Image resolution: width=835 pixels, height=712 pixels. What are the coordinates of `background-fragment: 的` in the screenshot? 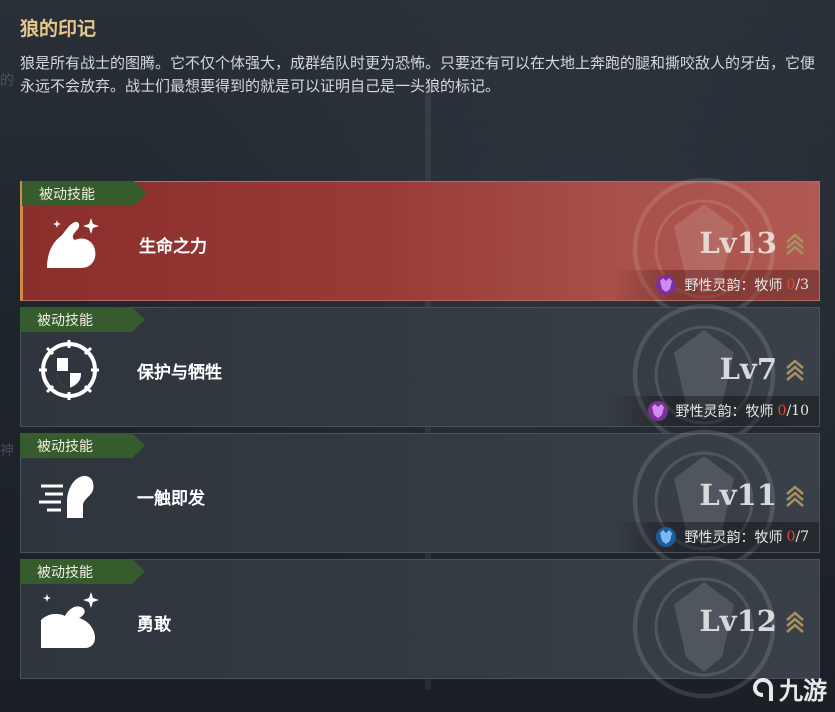 It's located at (7, 81).